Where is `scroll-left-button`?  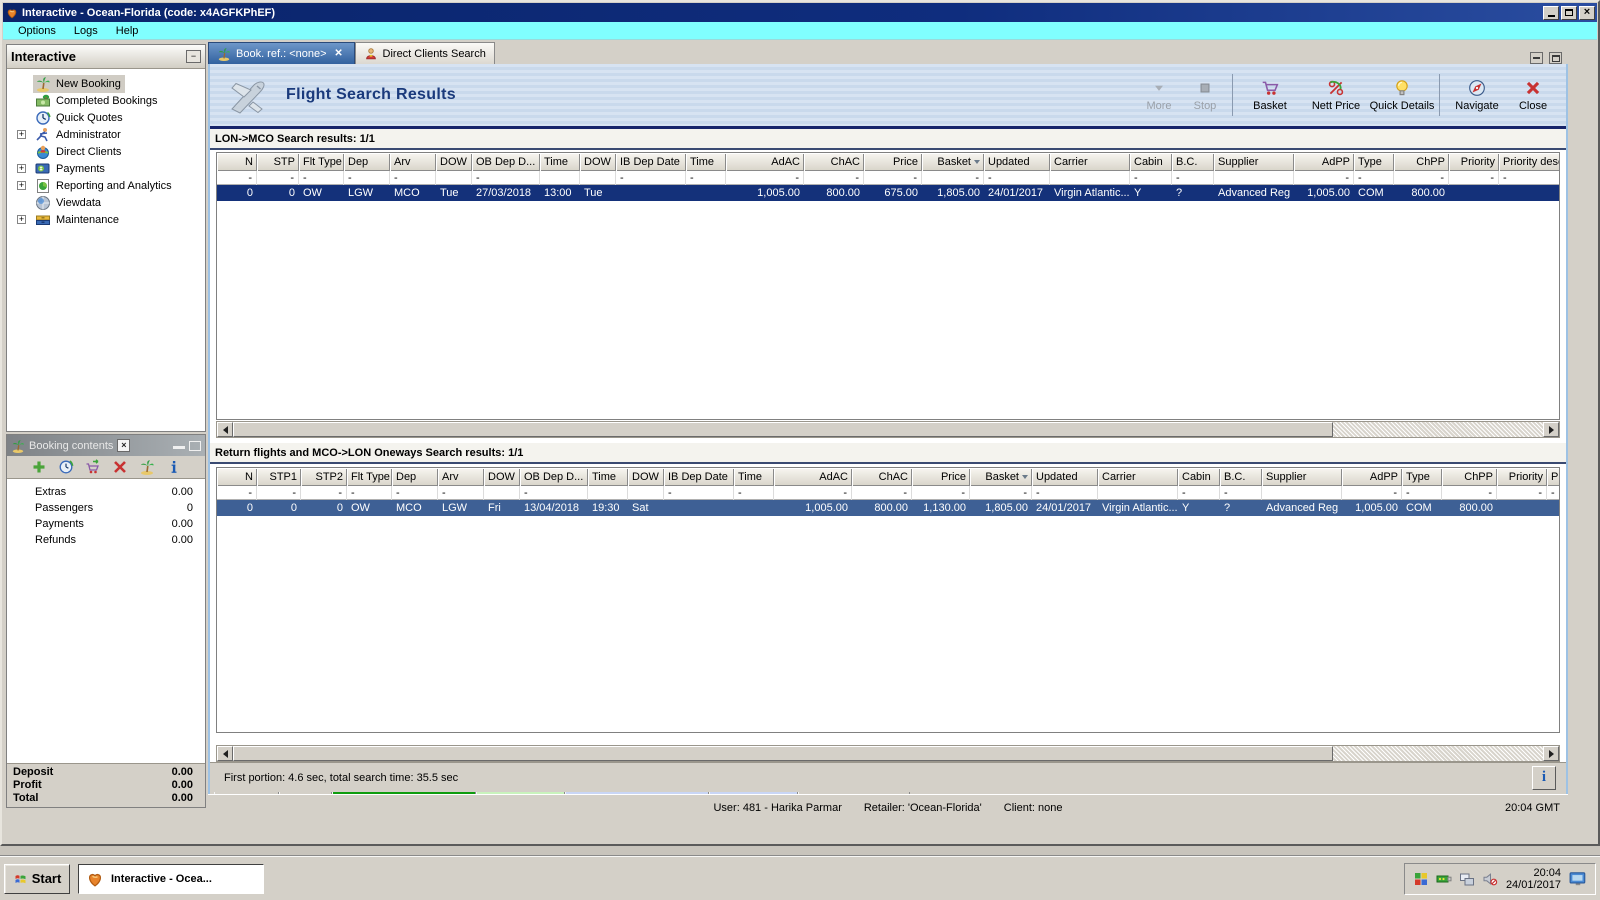 scroll-left-button is located at coordinates (225, 429).